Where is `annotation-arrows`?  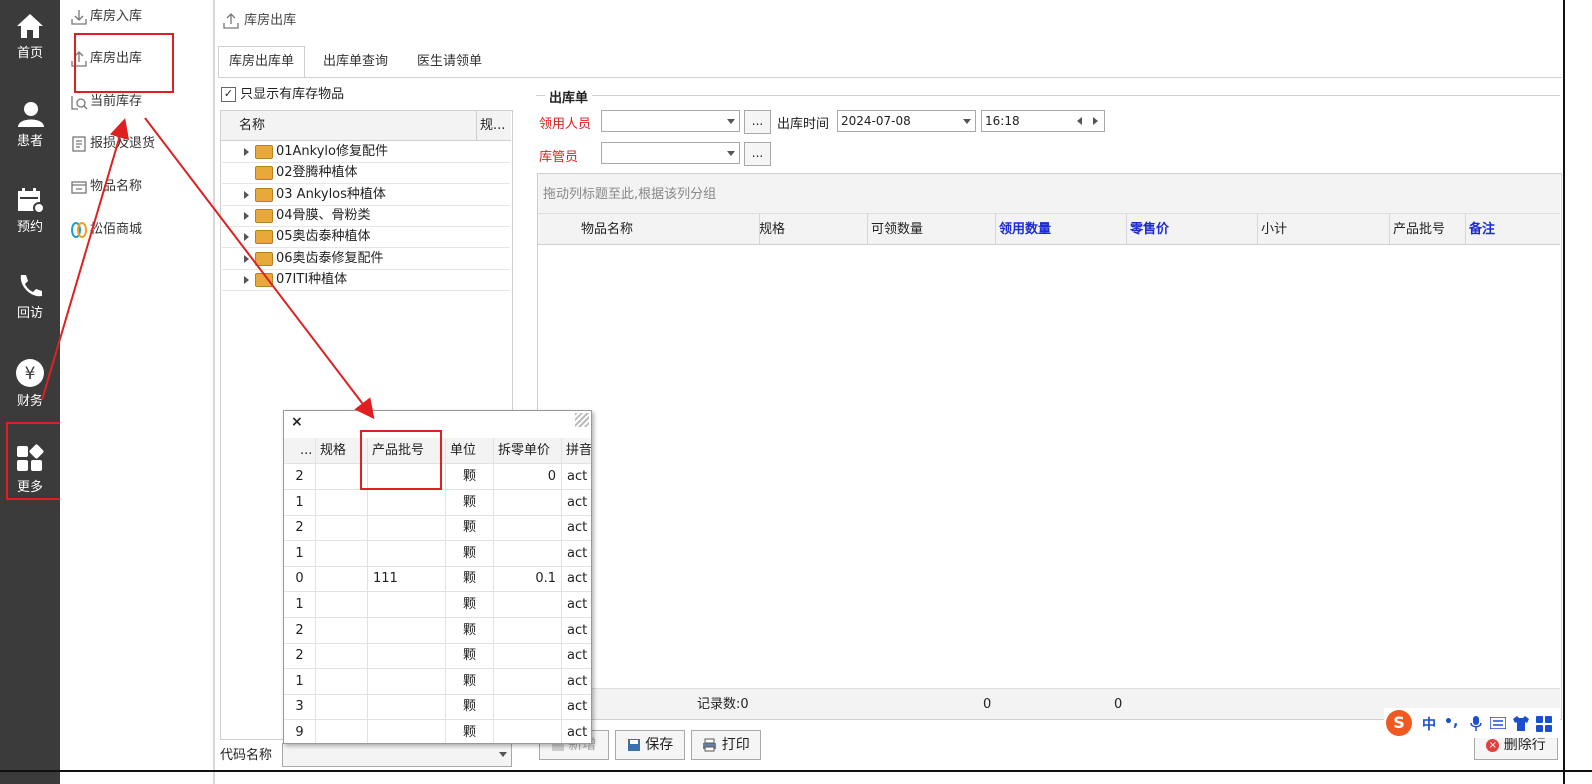
annotation-arrows is located at coordinates (208, 268).